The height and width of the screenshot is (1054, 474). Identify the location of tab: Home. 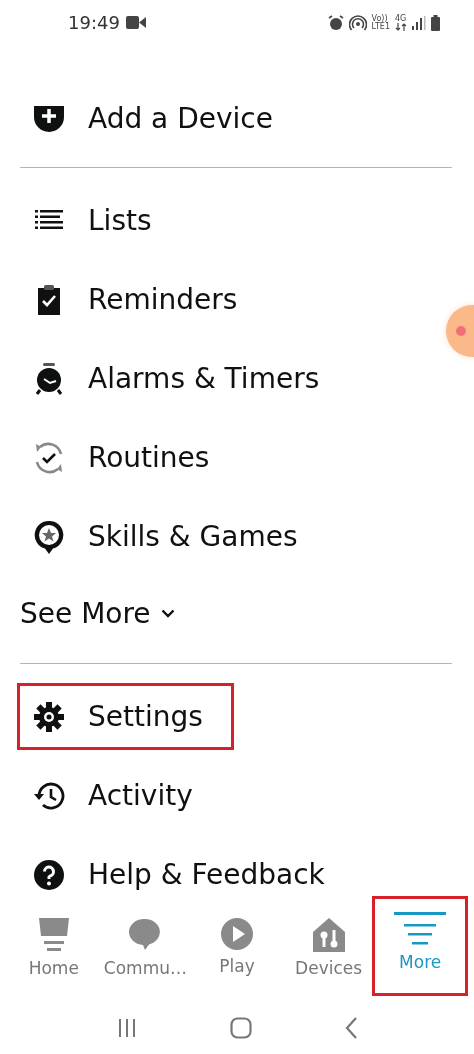
(54, 946).